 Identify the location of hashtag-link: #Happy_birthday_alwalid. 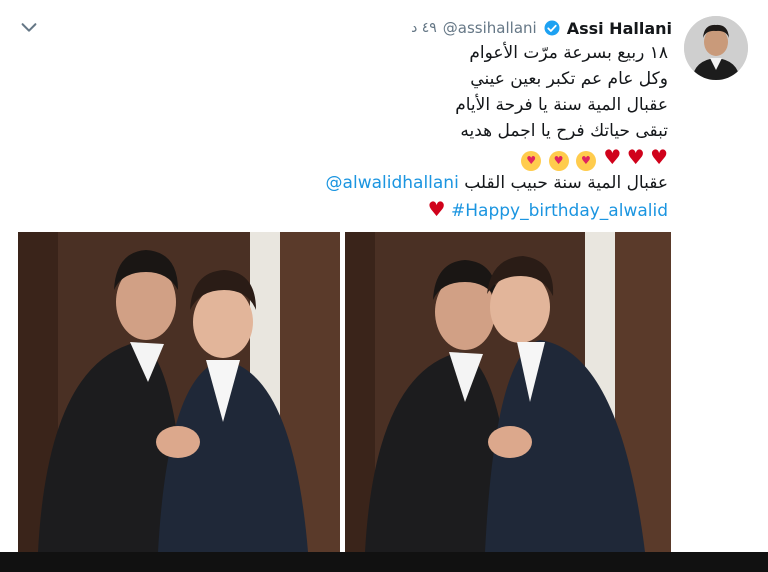
(559, 211).